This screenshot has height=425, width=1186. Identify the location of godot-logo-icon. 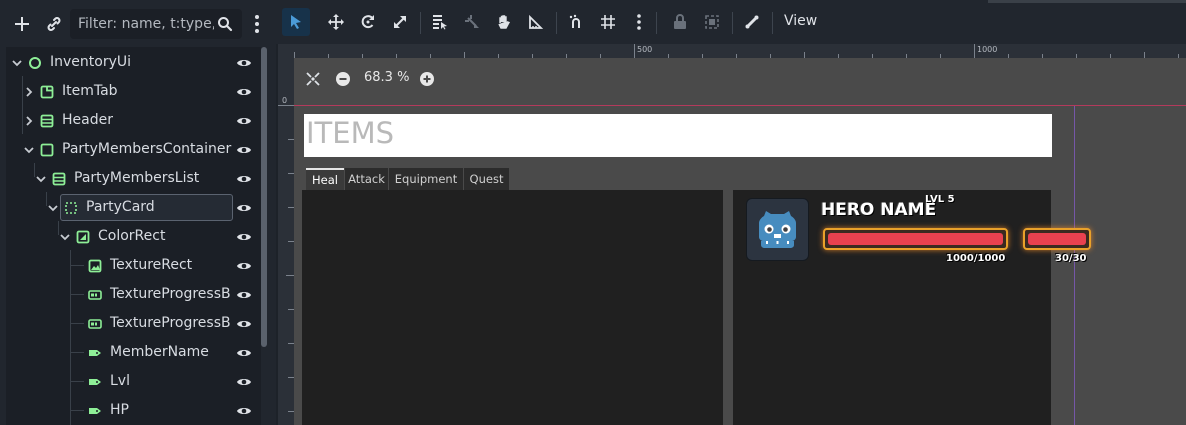
(777, 229).